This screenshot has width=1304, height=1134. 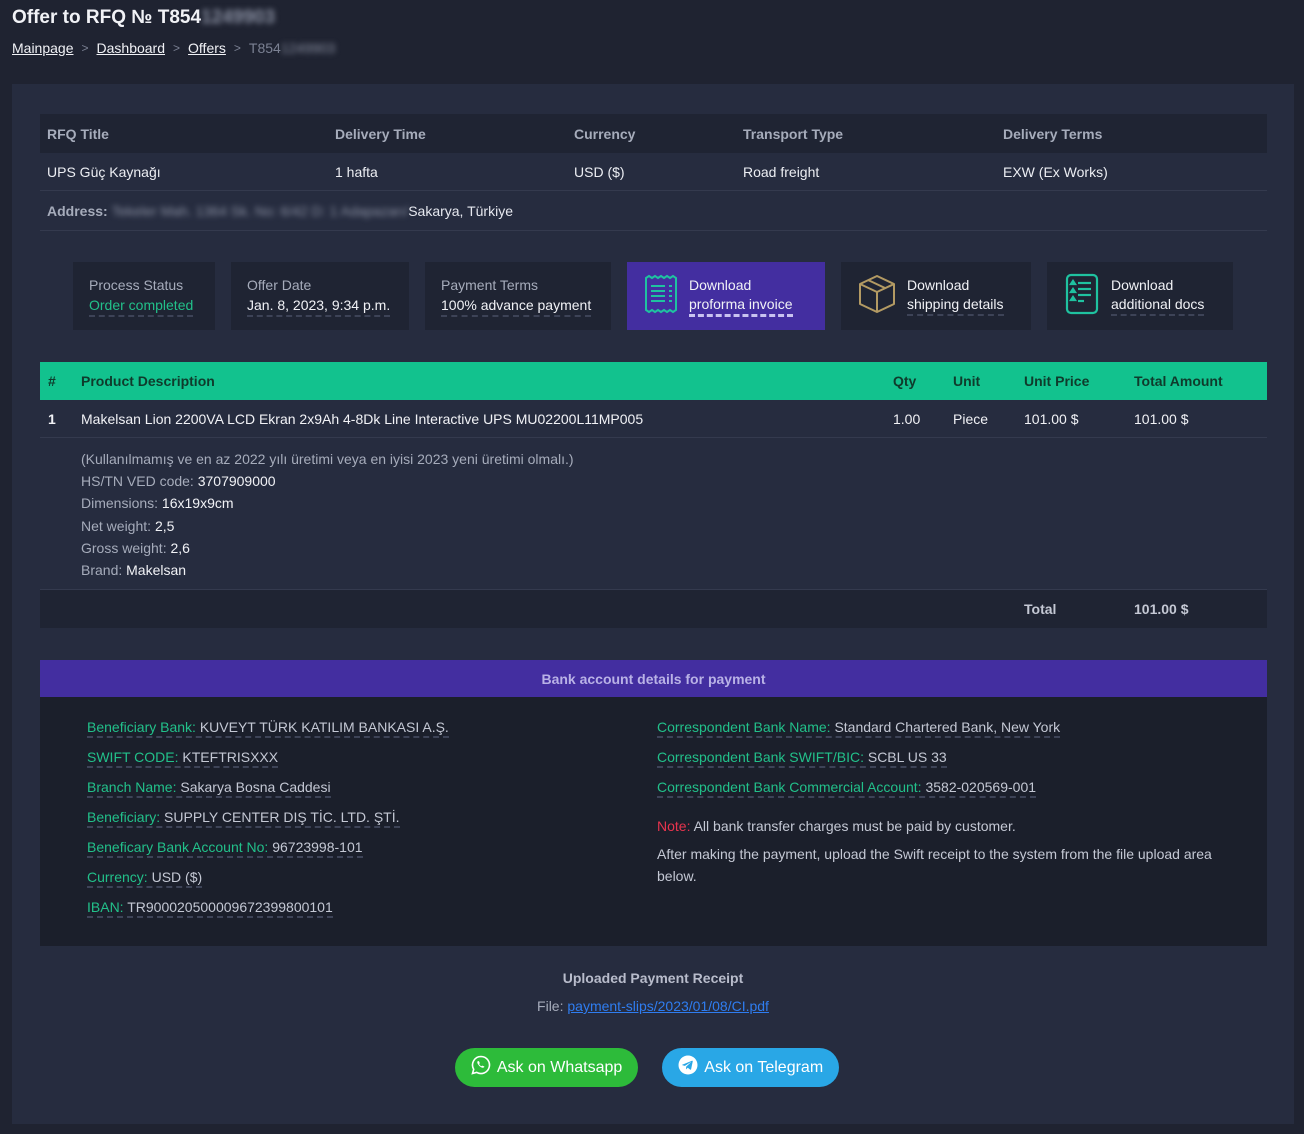 I want to click on offer-date-card: Offer Date Jan. 8, 2023, 9:34 p.m., so click(x=320, y=296).